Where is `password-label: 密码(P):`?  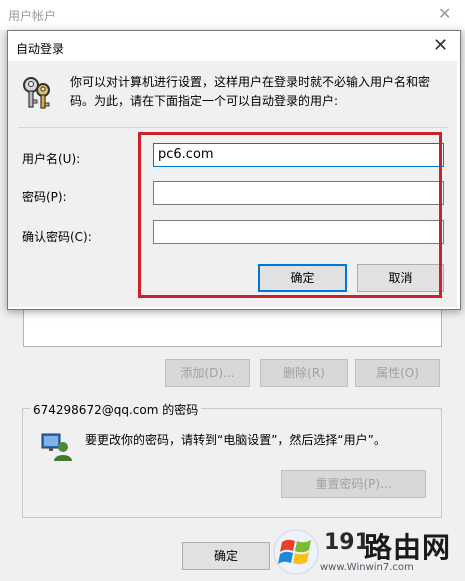 password-label: 密码(P): is located at coordinates (44, 197).